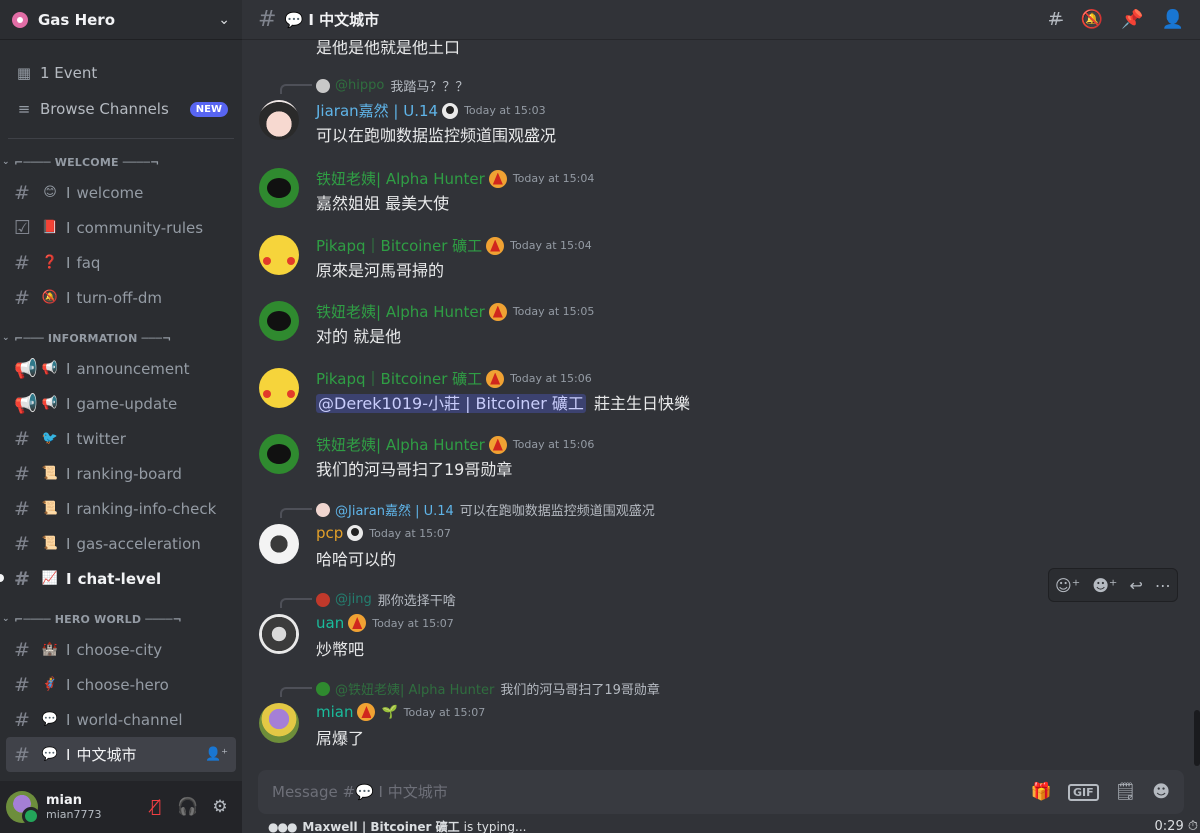 The height and width of the screenshot is (833, 1200). I want to click on sticker-icon: 🗒, so click(1126, 792).